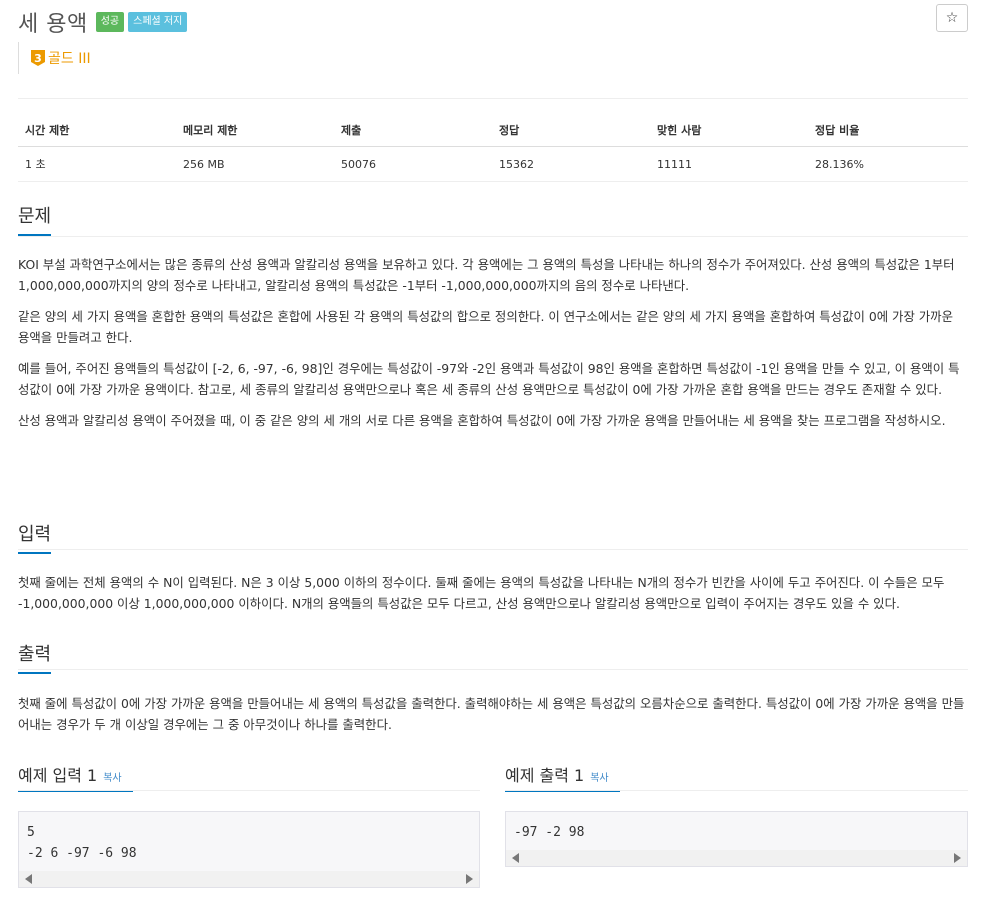  I want to click on input-section-title: 입력, so click(35, 537).